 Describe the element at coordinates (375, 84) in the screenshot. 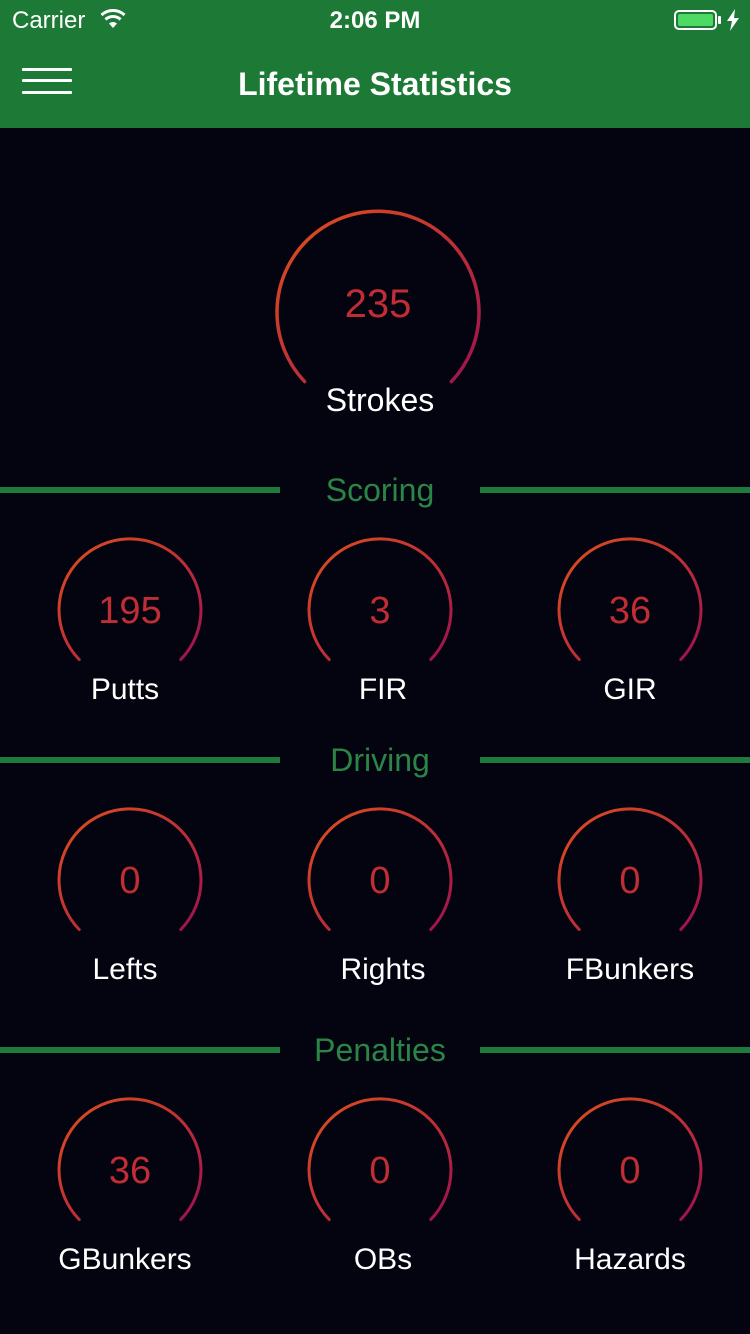

I see `page-title: Lifetime Statistics` at that location.